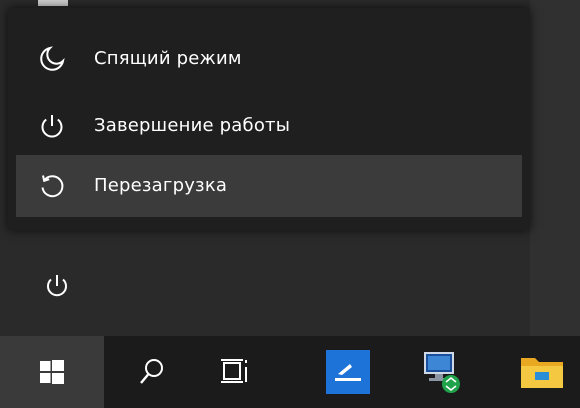 This screenshot has width=580, height=408. Describe the element at coordinates (269, 186) in the screenshot. I see `menu-item-restart: Перезагрузка` at that location.